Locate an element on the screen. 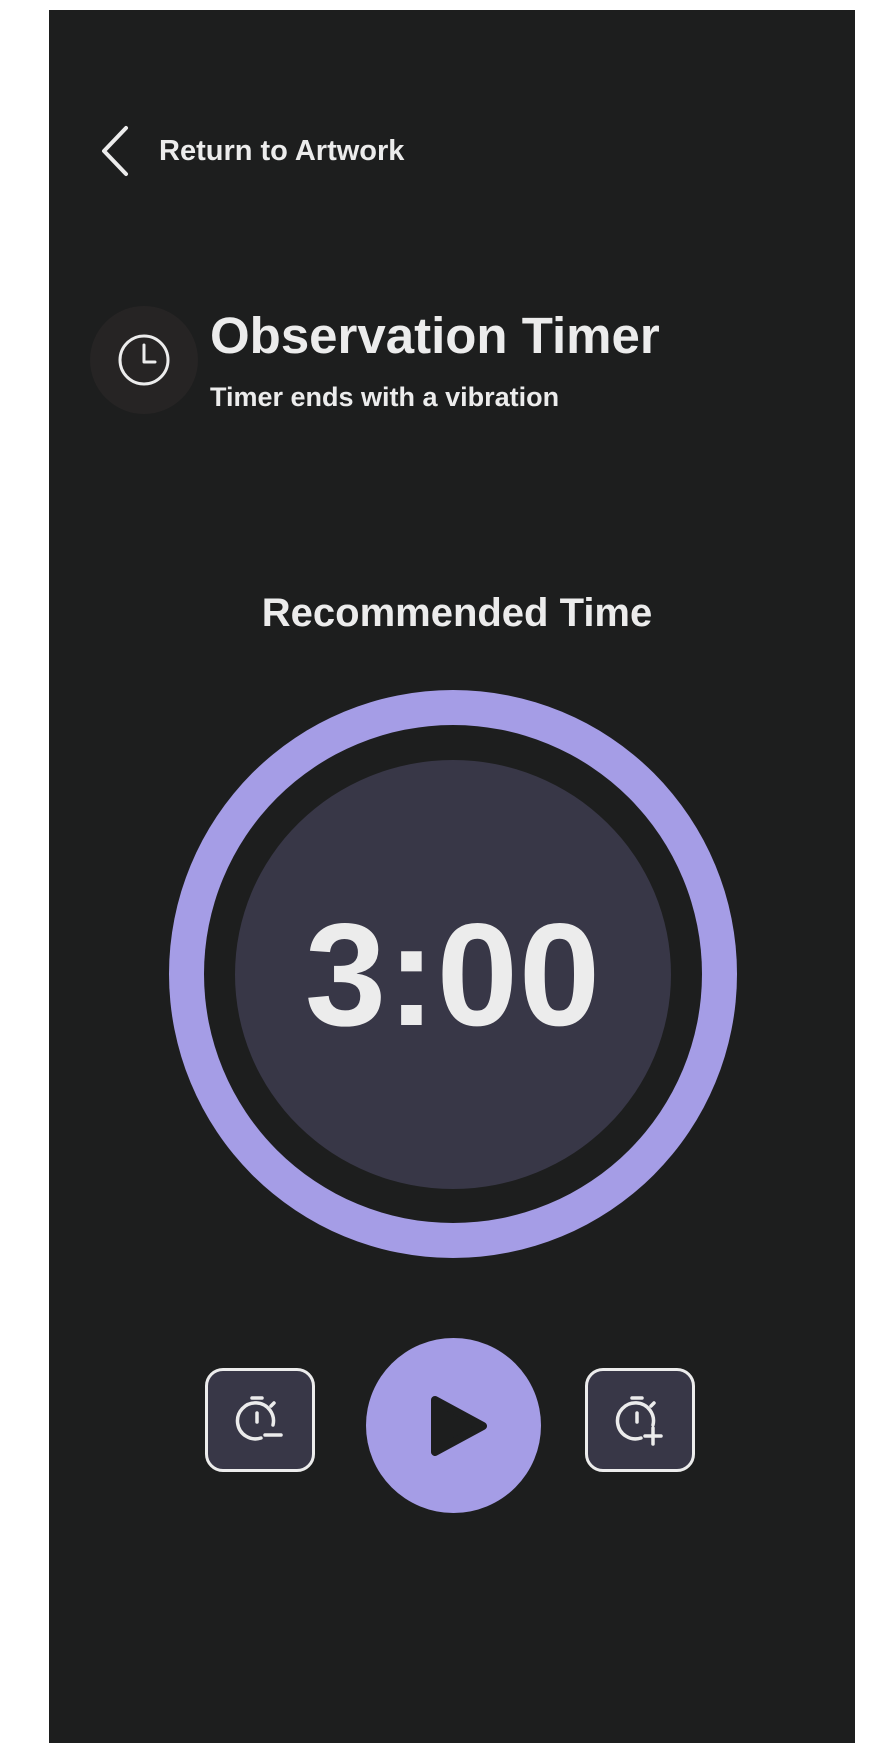 The image size is (877, 1743). increase-time-button is located at coordinates (640, 1420).